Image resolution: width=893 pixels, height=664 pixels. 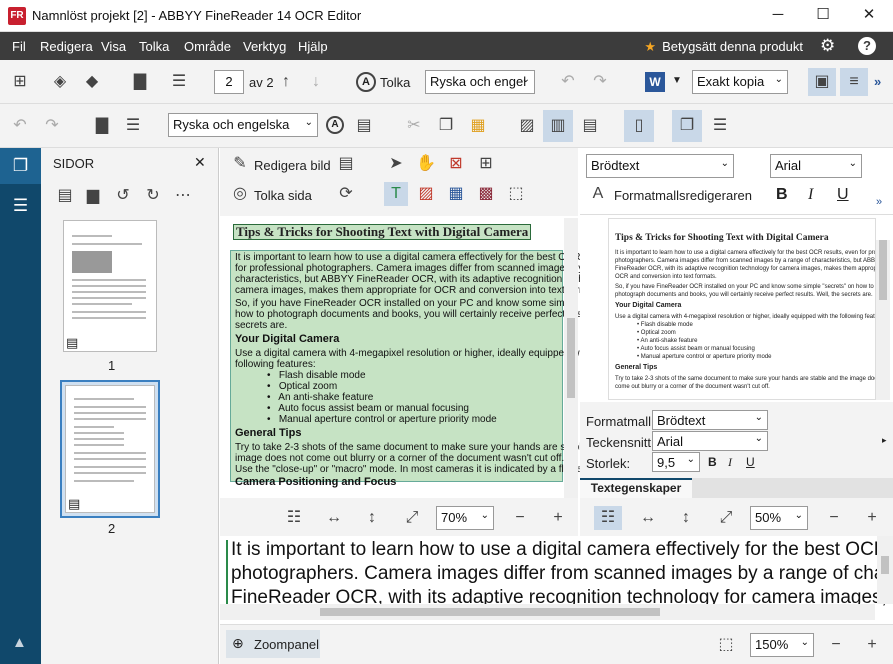 I want to click on page-number-input: 2, so click(x=229, y=82).